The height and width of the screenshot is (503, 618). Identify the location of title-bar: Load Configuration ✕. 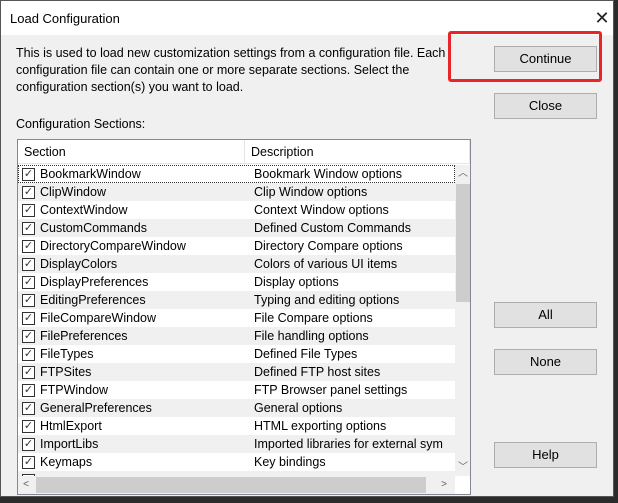
(307, 18).